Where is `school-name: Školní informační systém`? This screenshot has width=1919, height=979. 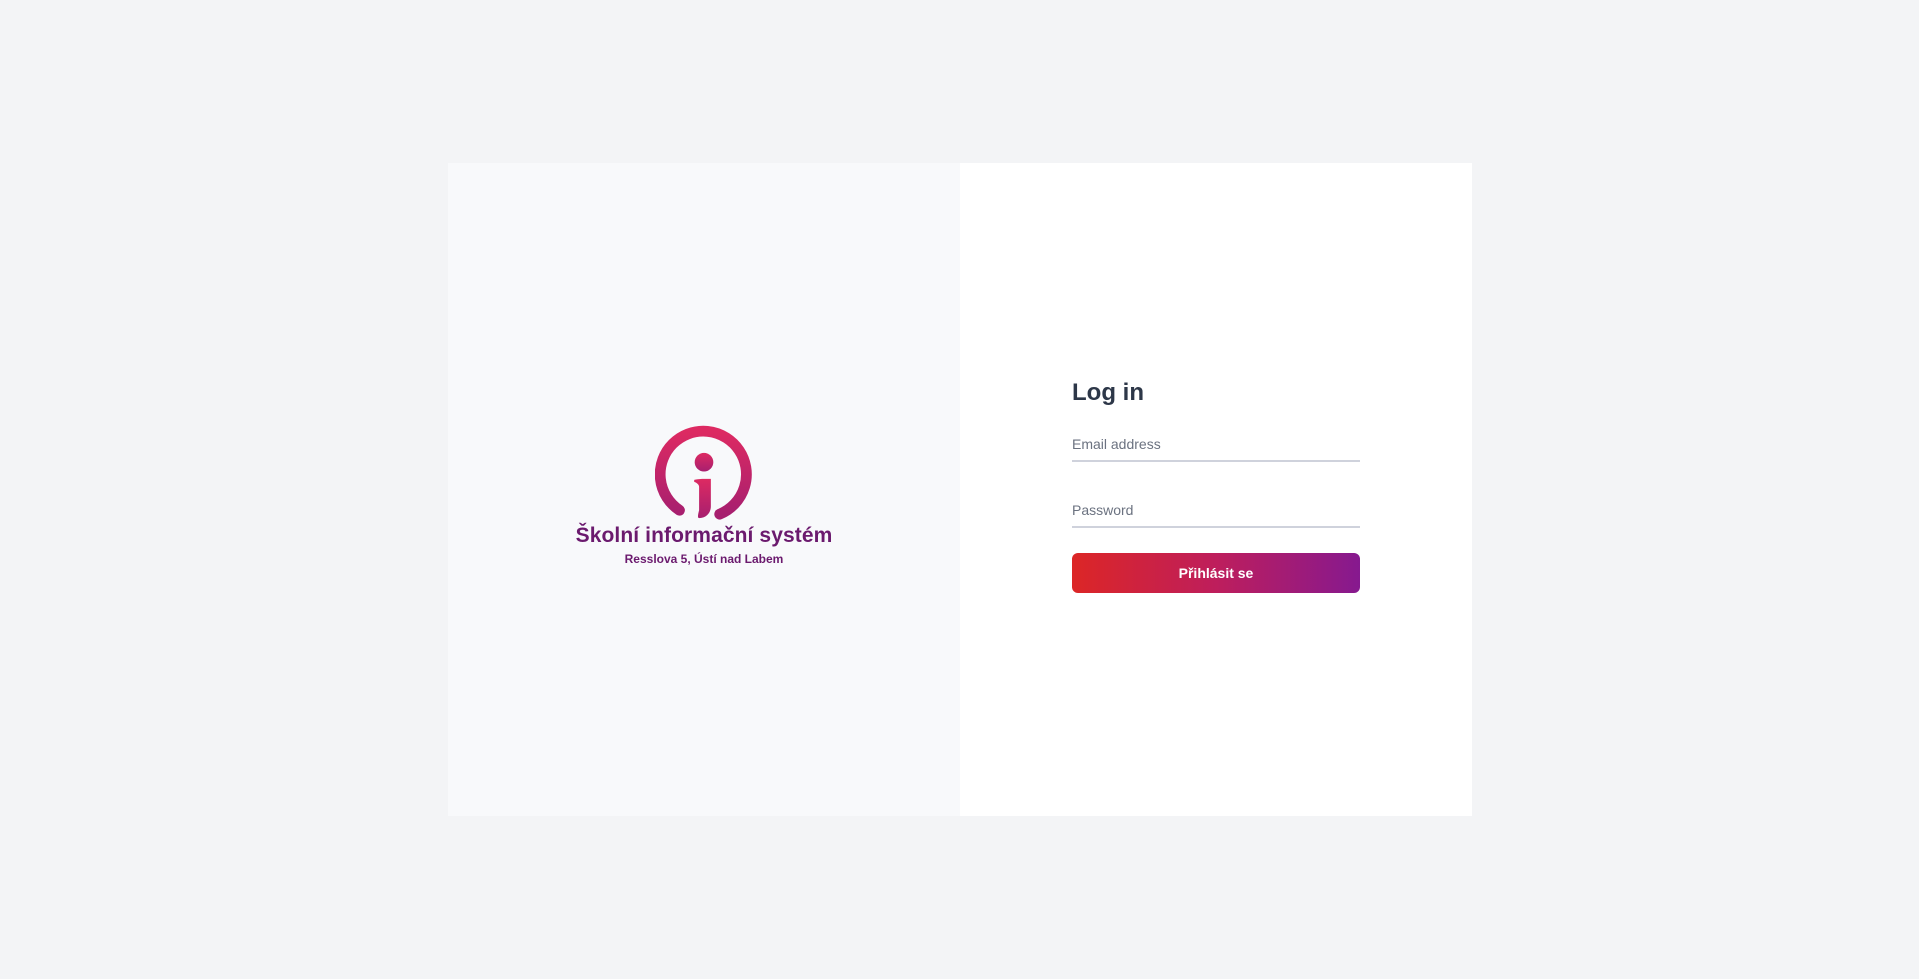
school-name: Školní informační systém is located at coordinates (704, 535).